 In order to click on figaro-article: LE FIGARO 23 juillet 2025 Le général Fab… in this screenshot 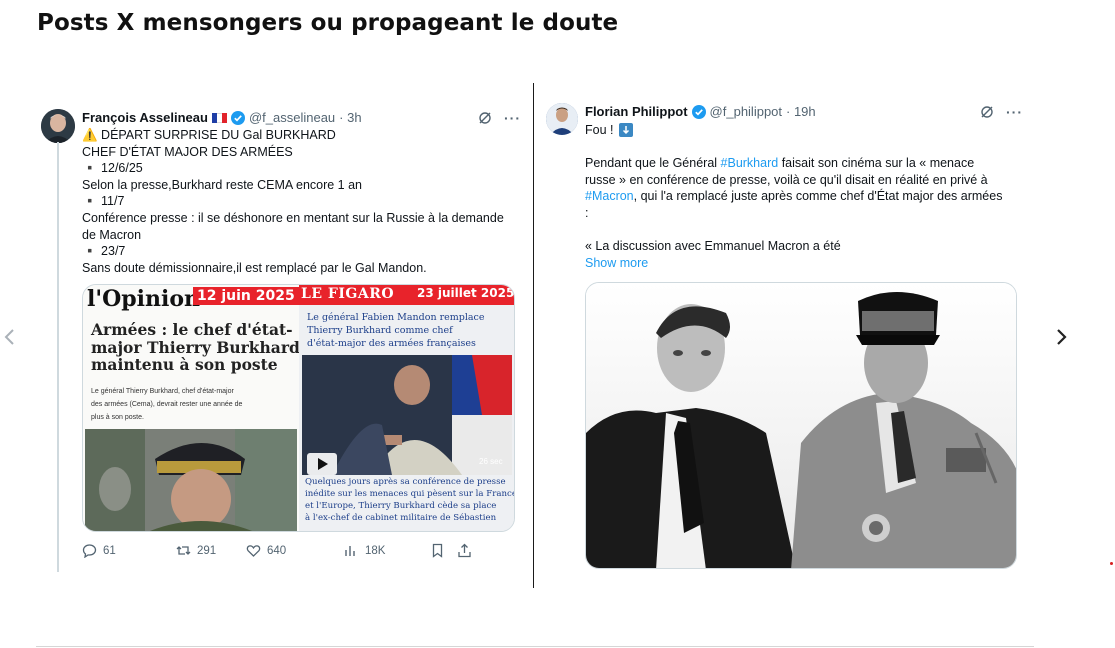, I will do `click(407, 408)`.